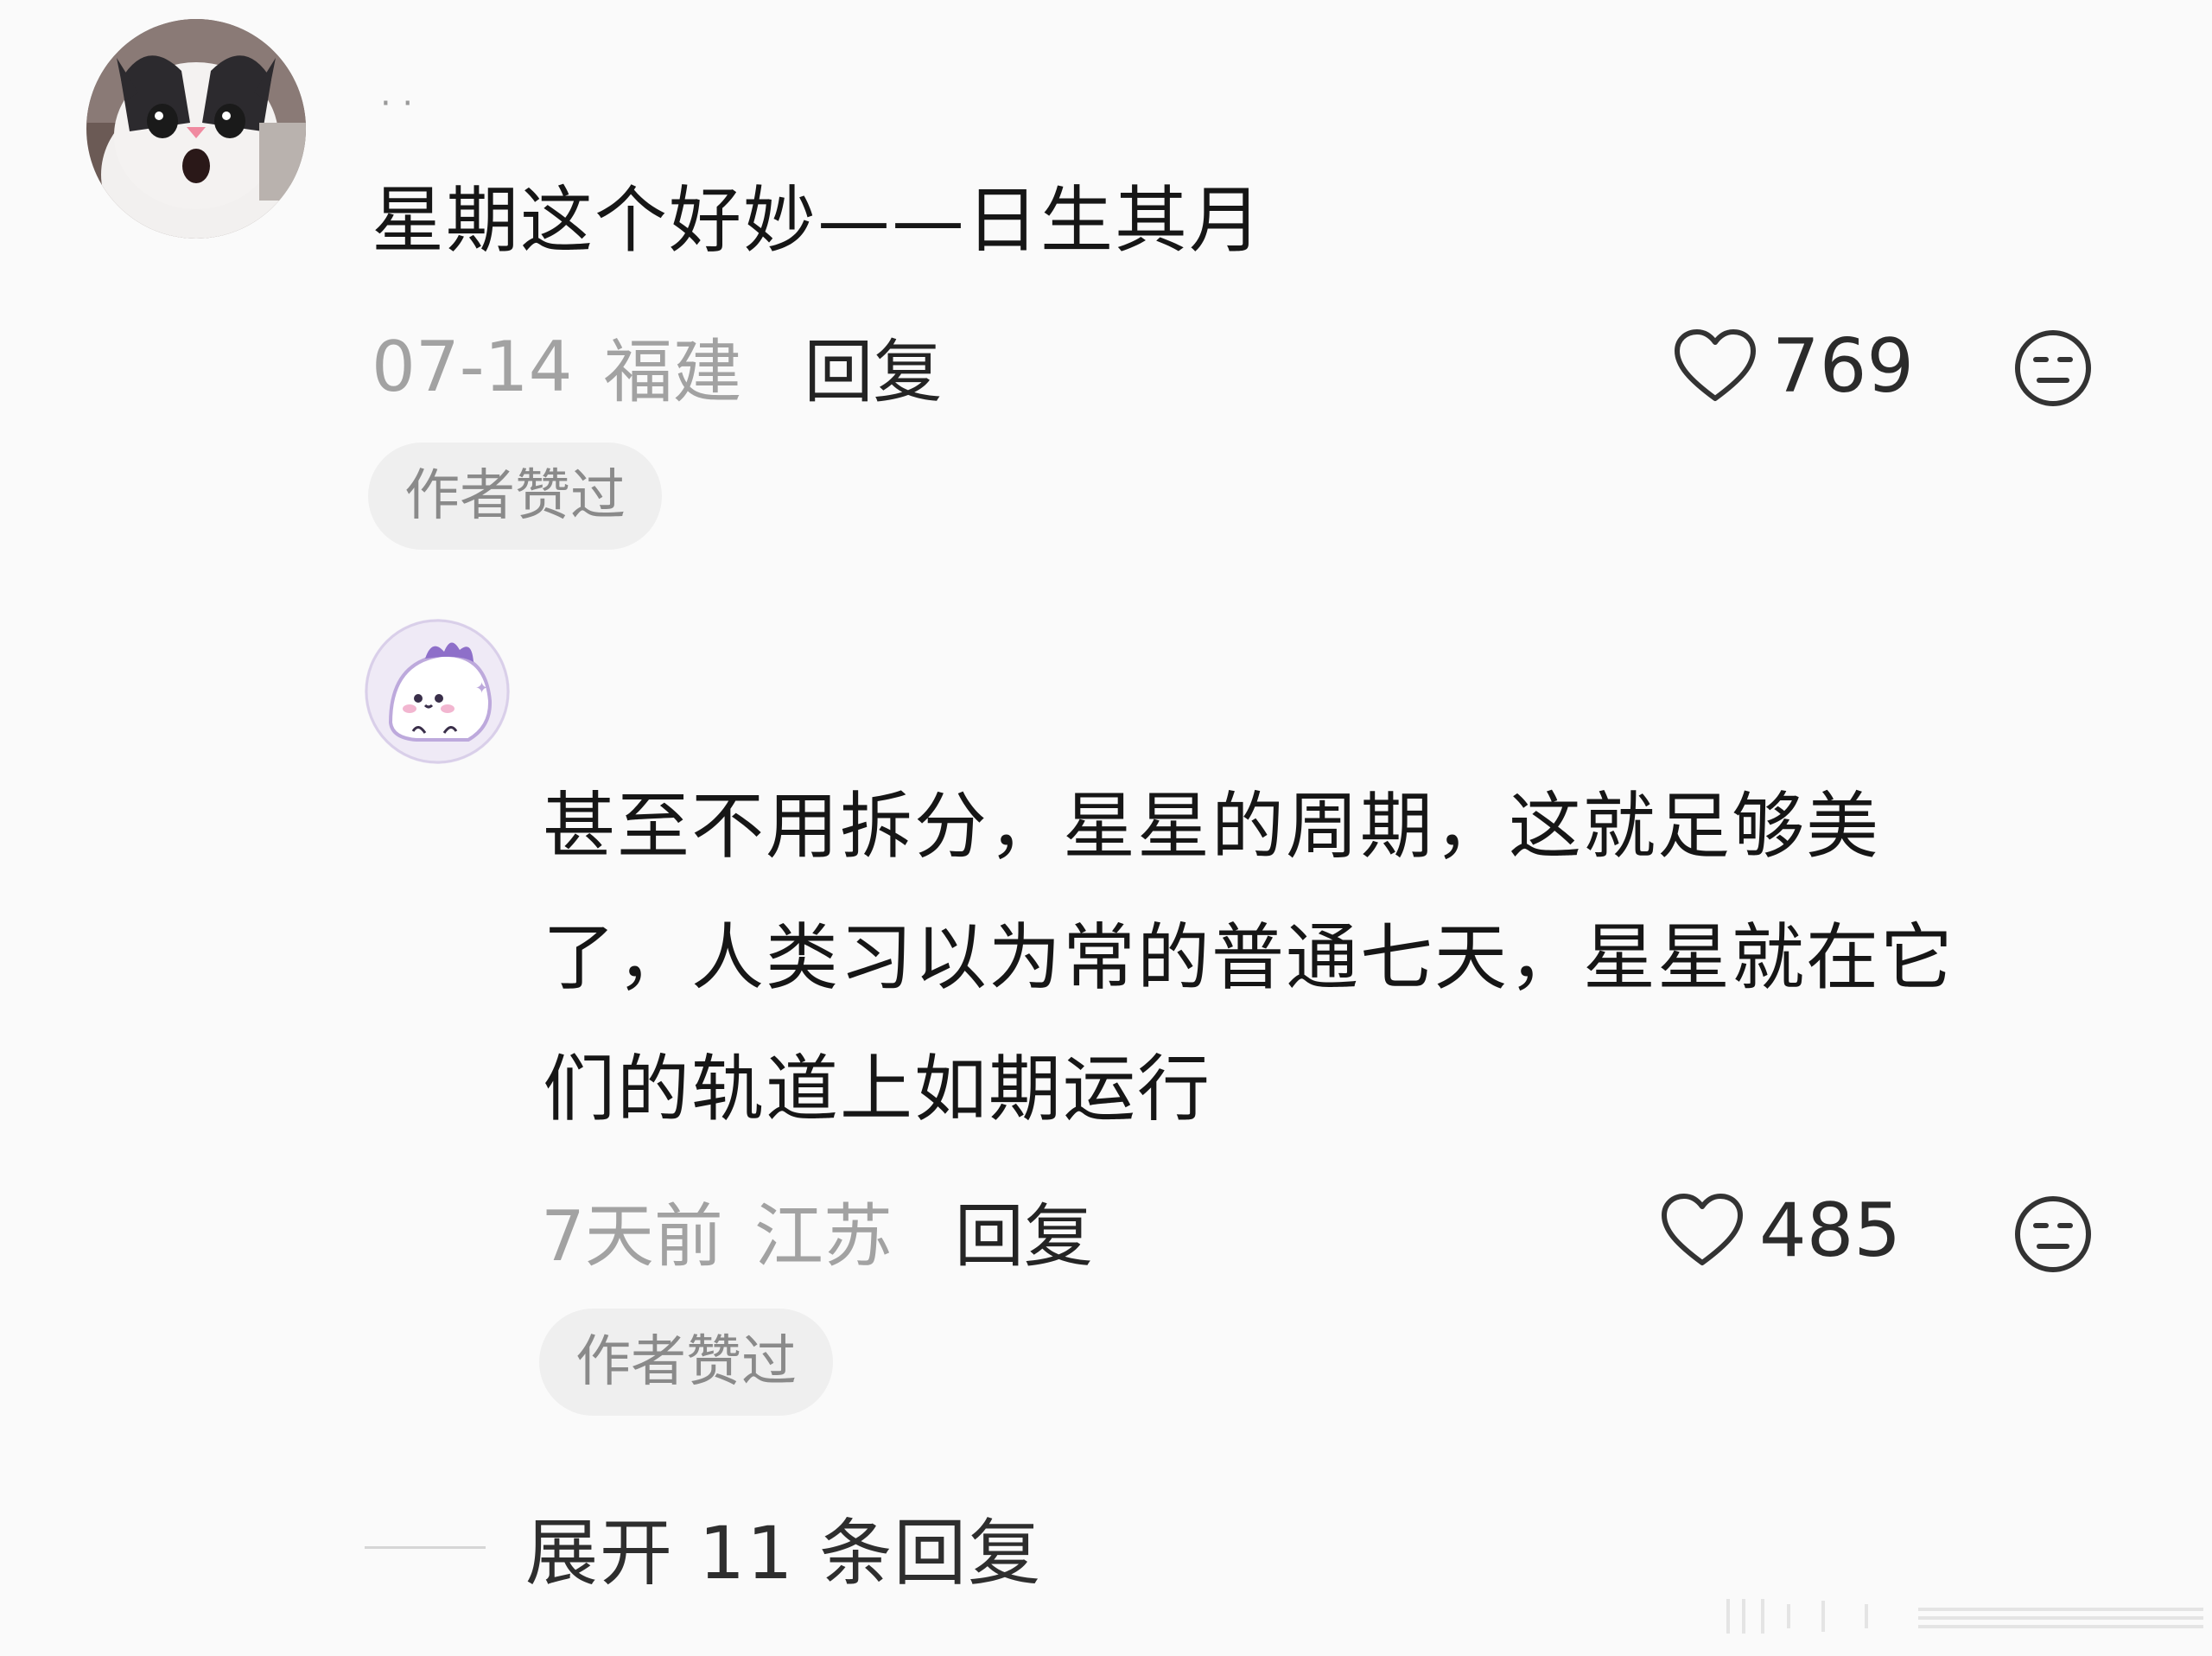 This screenshot has height=1656, width=2212. I want to click on username: · ·, so click(396, 103).